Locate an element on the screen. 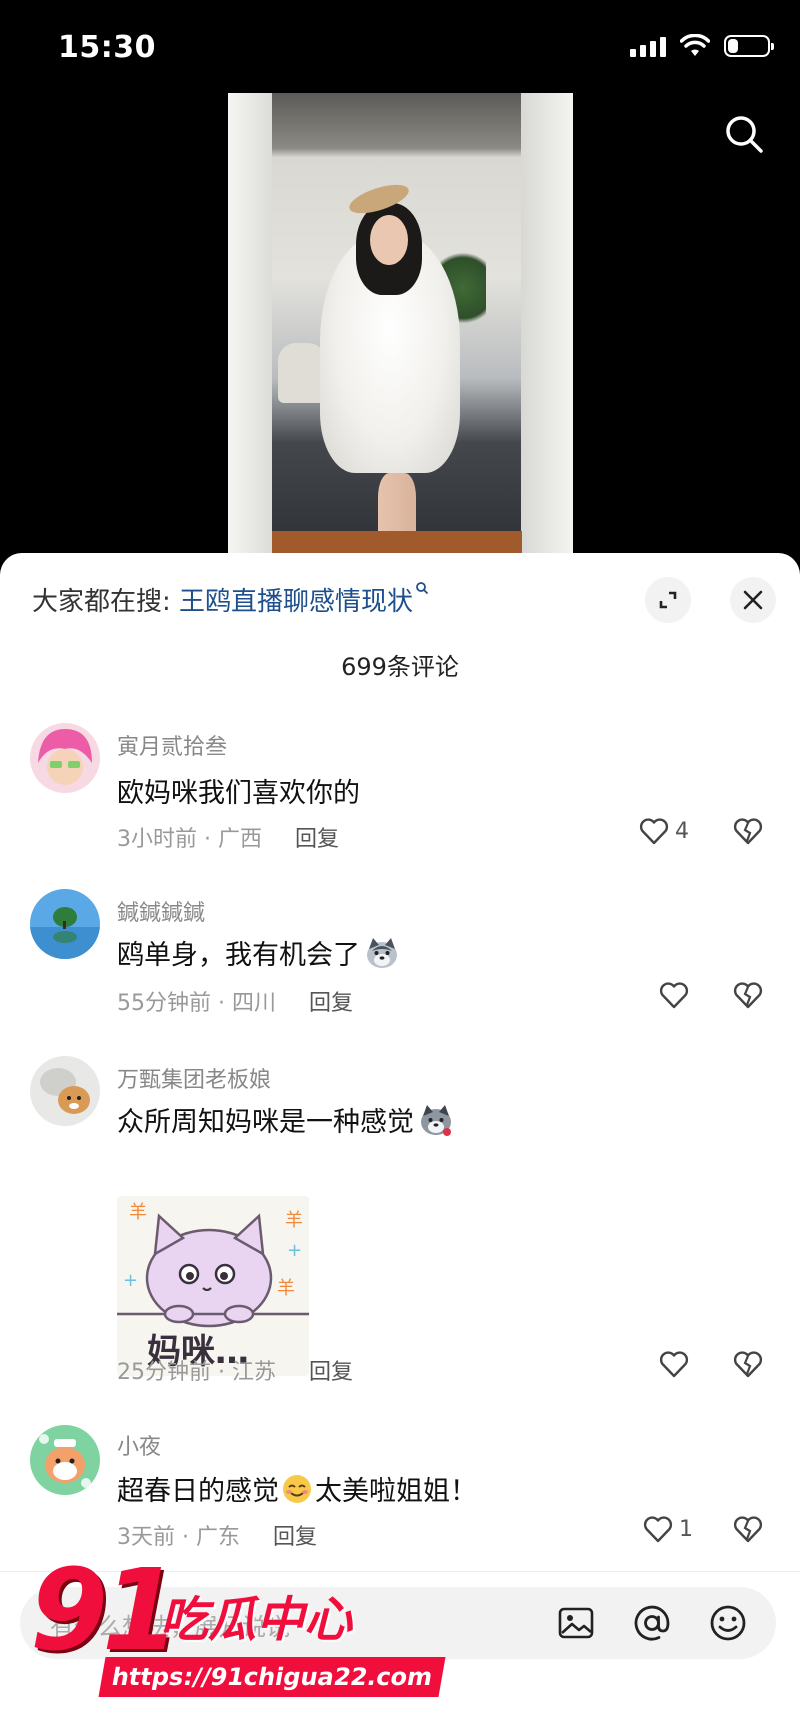 The height and width of the screenshot is (1731, 800). comment-meta: 25分钟前 · 江苏 回复 is located at coordinates (235, 1370).